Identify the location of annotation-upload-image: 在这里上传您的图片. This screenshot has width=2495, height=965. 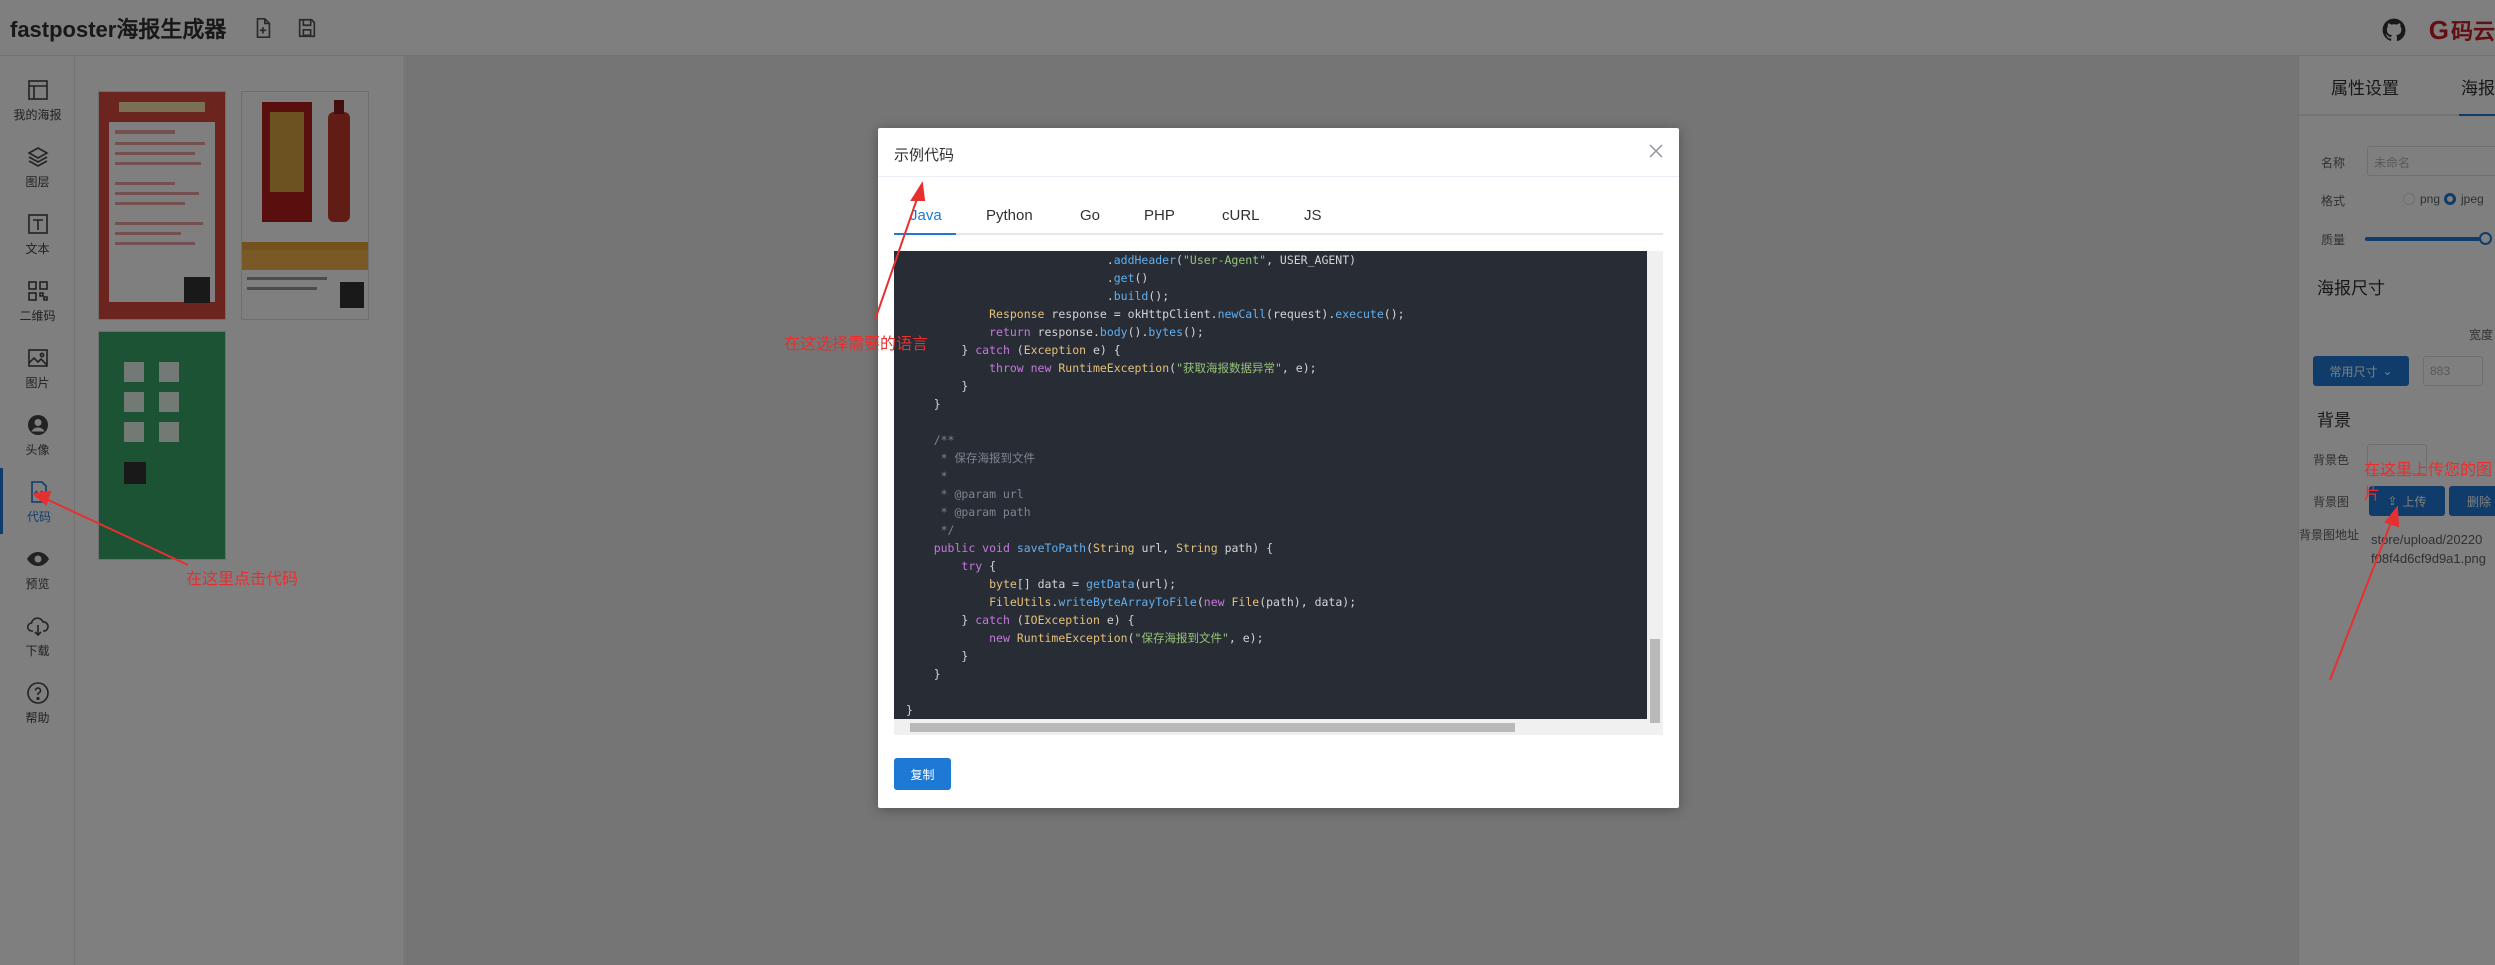
(2428, 482).